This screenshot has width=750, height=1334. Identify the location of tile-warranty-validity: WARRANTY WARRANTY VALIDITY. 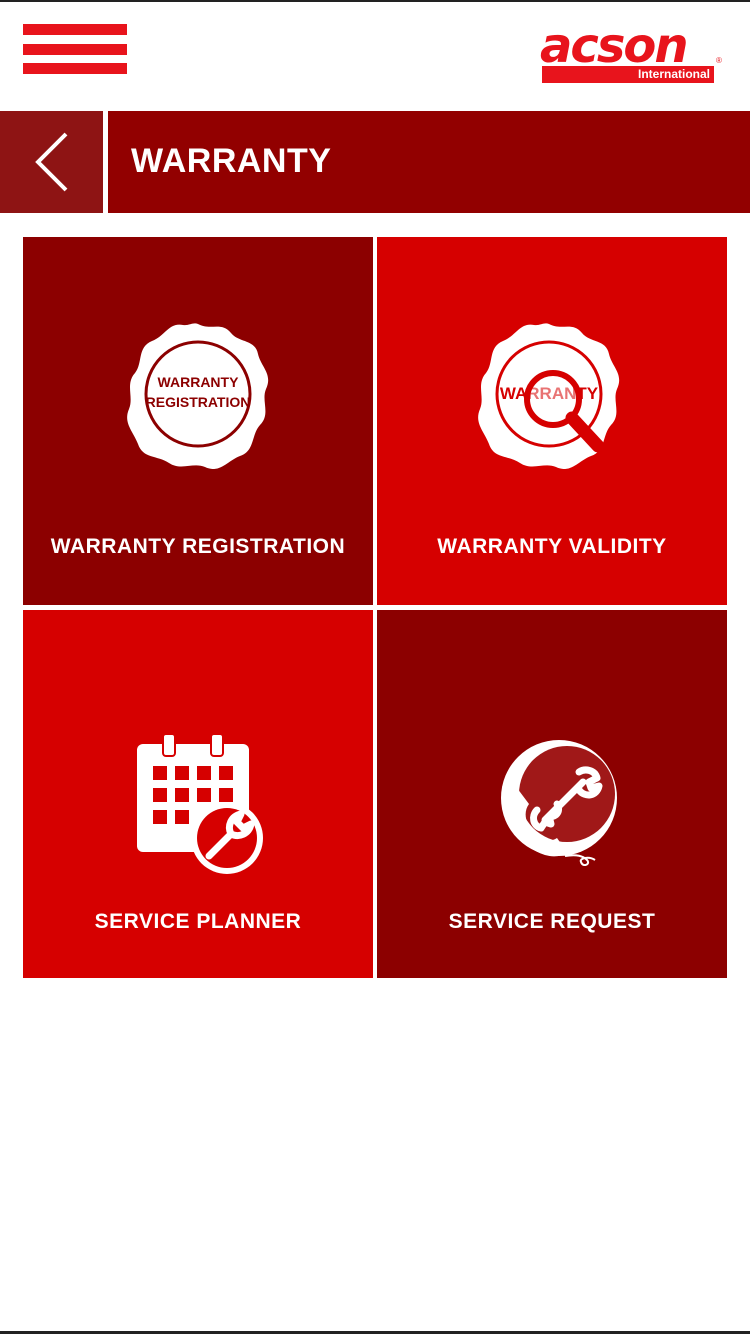
(552, 421).